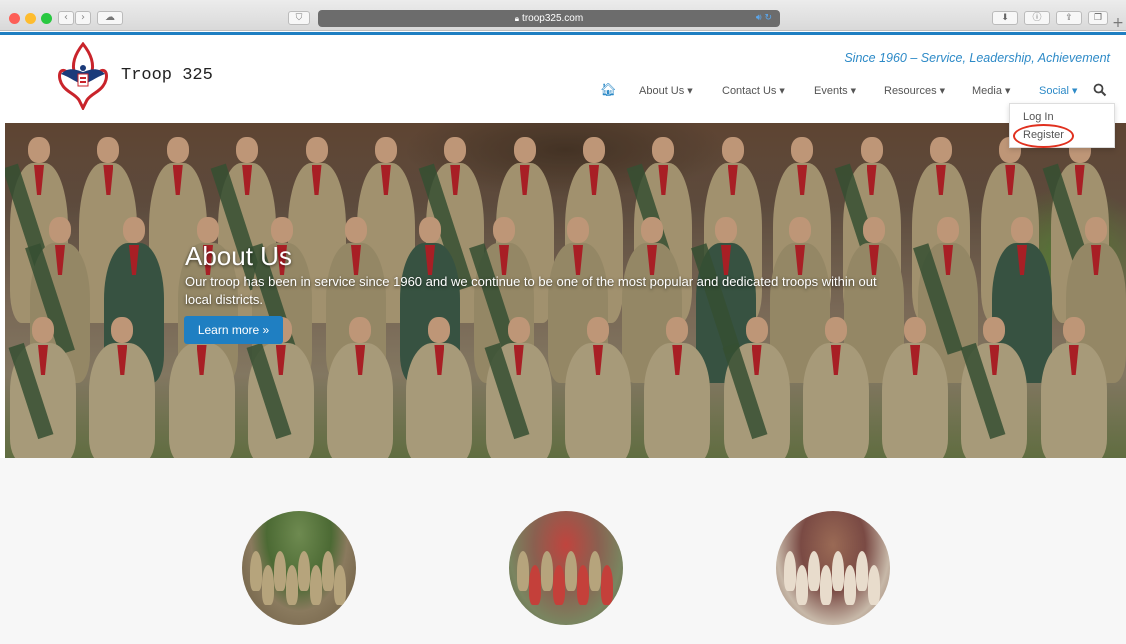  Describe the element at coordinates (1038, 117) in the screenshot. I see `dropdown-log-in: Log In` at that location.